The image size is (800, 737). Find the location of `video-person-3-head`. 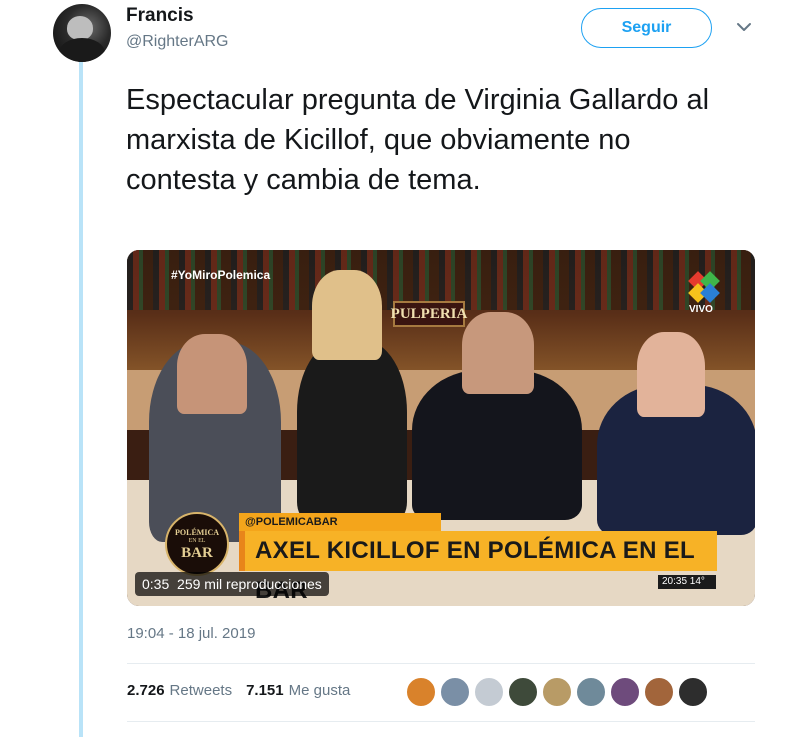

video-person-3-head is located at coordinates (498, 353).